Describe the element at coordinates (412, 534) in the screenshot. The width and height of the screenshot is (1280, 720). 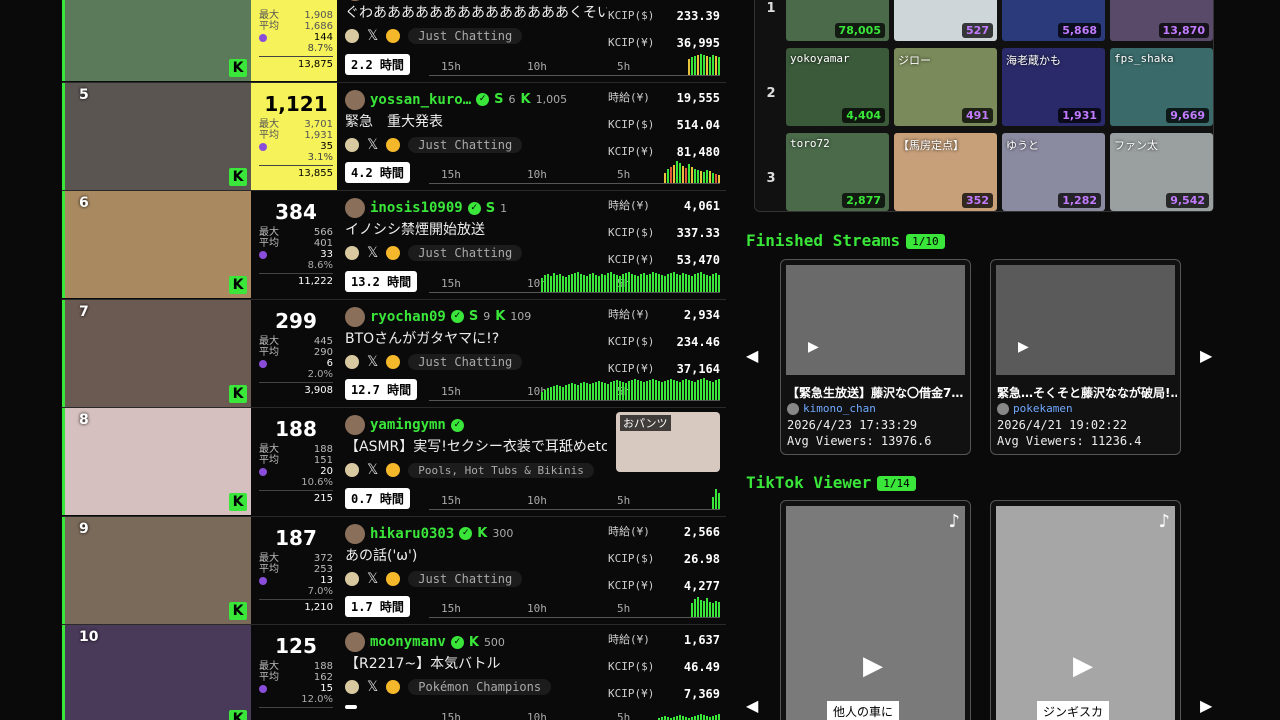
I see `streamer-username: hikaru0303` at that location.